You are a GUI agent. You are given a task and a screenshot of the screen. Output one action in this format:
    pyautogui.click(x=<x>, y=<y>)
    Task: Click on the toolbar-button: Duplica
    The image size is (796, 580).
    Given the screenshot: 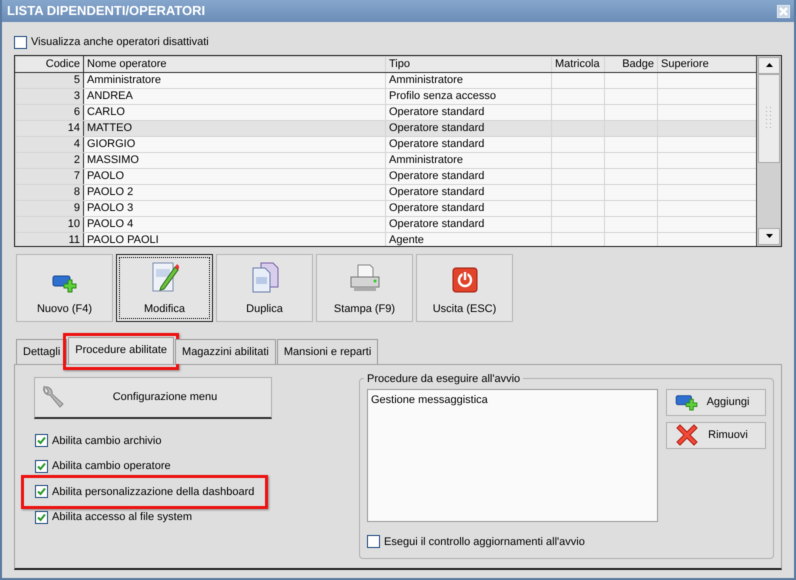 What is the action you would take?
    pyautogui.click(x=264, y=288)
    